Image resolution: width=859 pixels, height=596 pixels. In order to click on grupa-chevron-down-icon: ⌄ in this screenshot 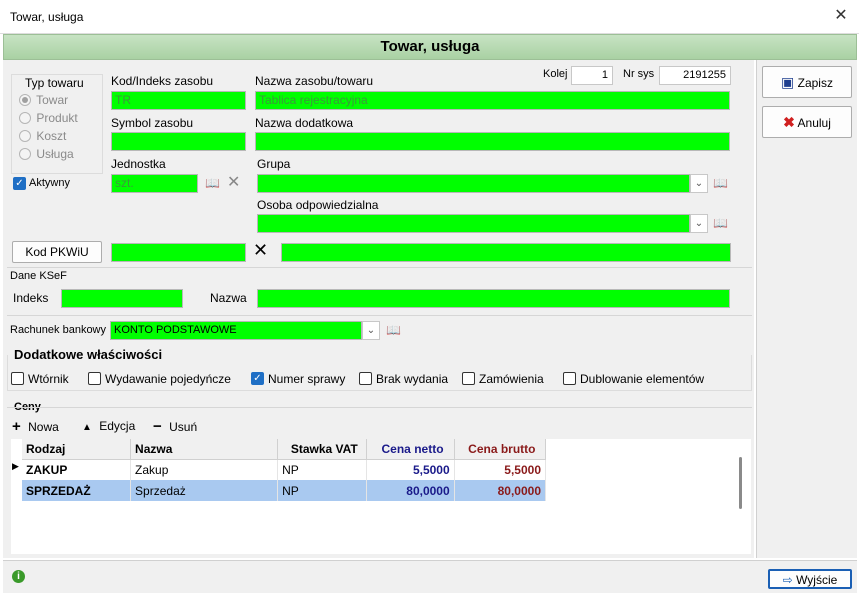, I will do `click(699, 183)`.